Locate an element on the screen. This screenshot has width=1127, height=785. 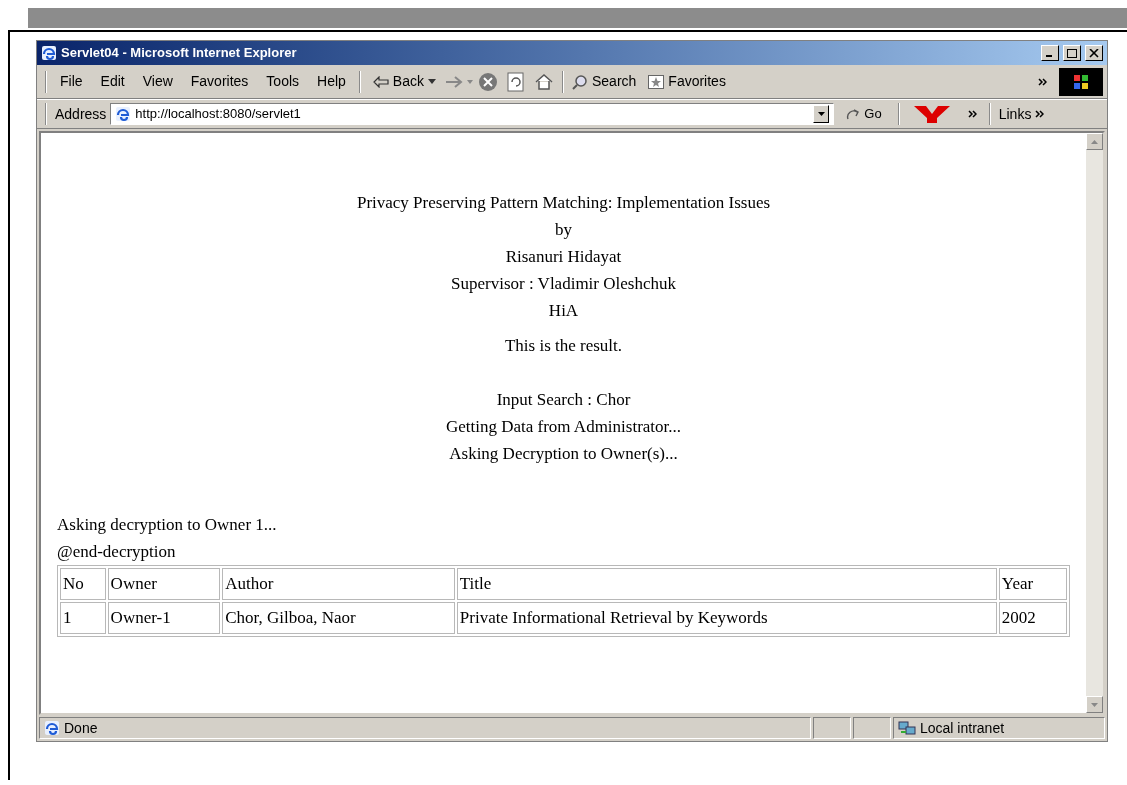
minimize-icon is located at coordinates (1048, 56).